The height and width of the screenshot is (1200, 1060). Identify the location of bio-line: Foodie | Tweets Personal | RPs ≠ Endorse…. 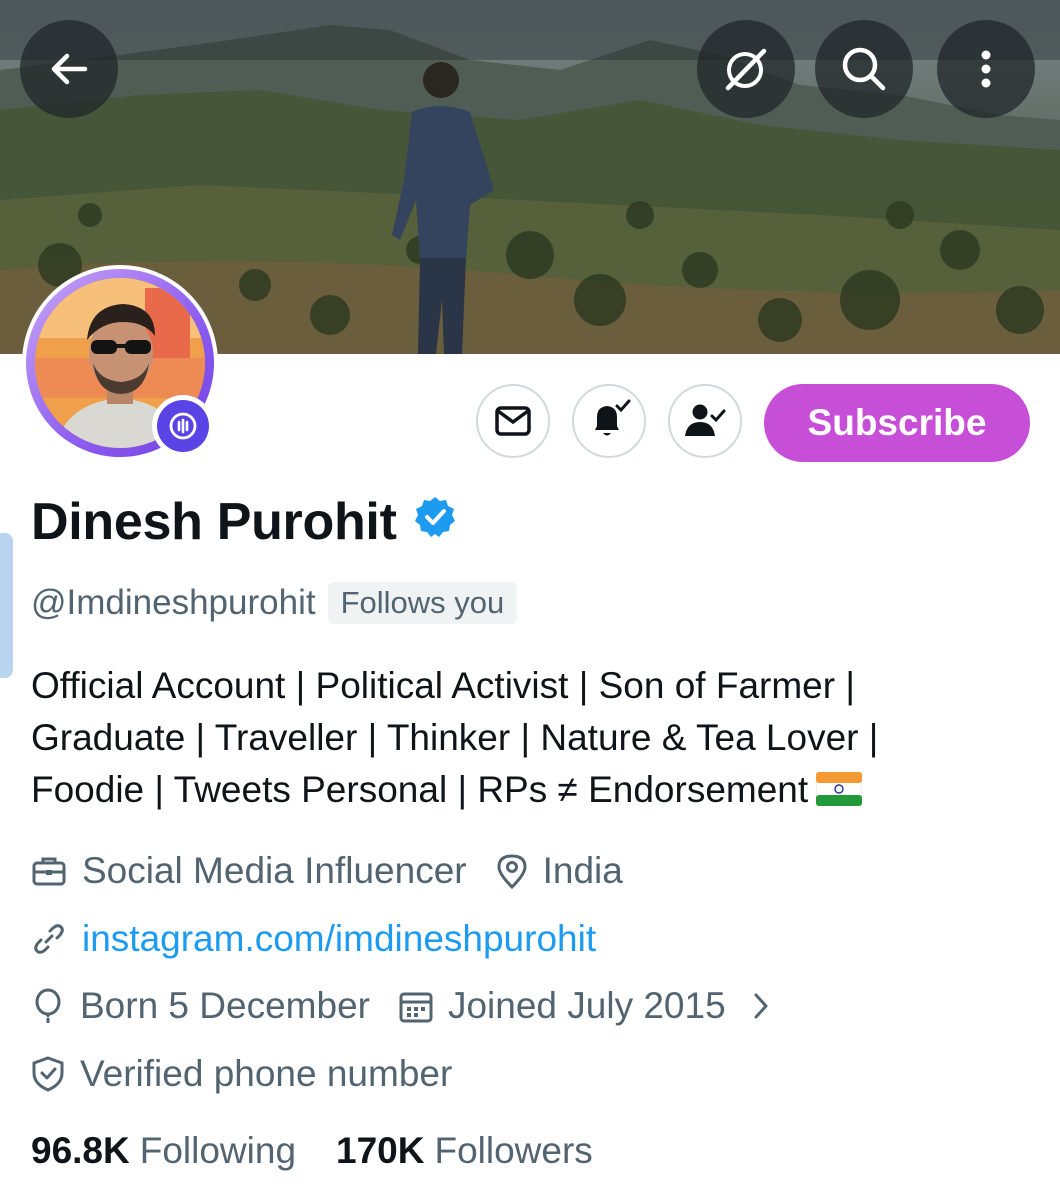
(420, 789).